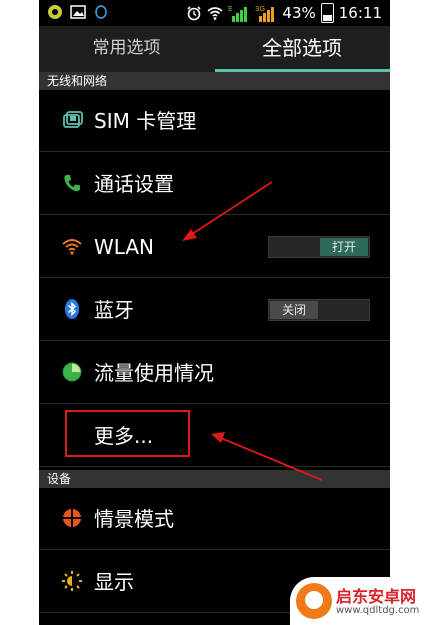 The height and width of the screenshot is (625, 430). I want to click on watermark-logo-icon, so click(314, 601).